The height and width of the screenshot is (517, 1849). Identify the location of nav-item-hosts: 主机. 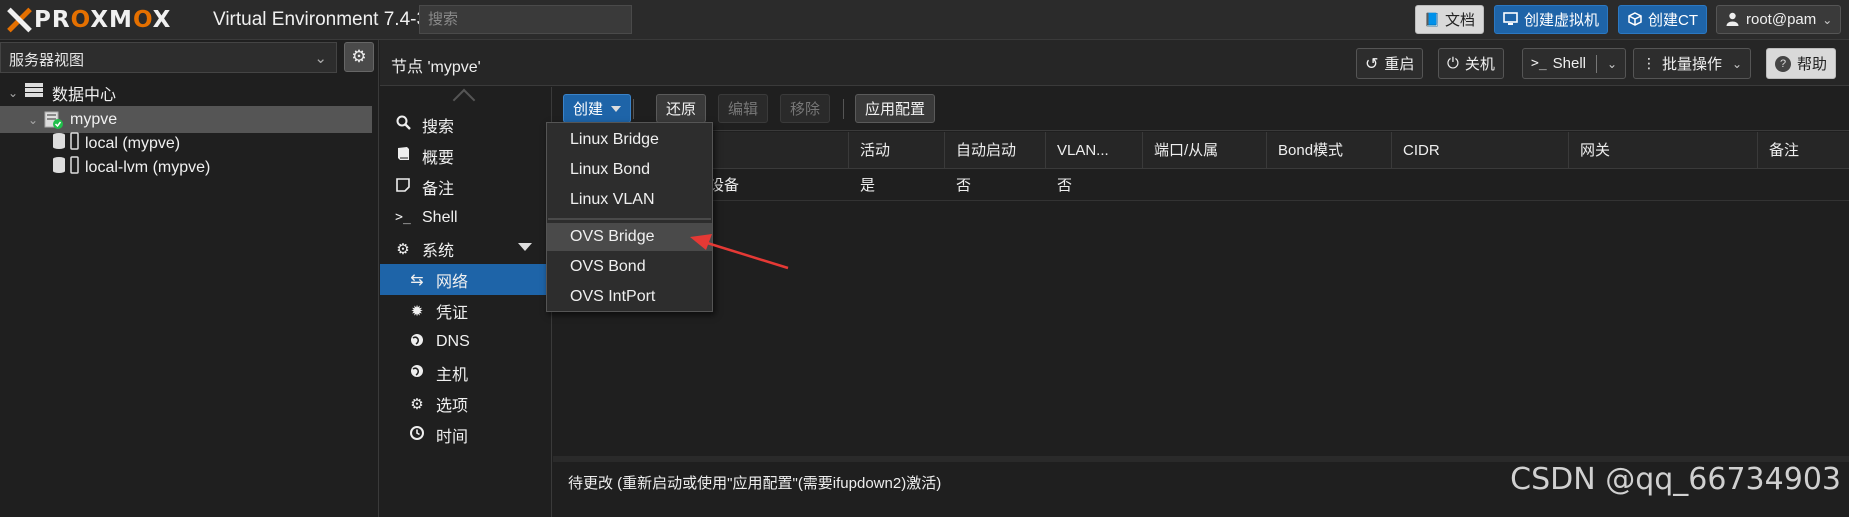
(466, 372).